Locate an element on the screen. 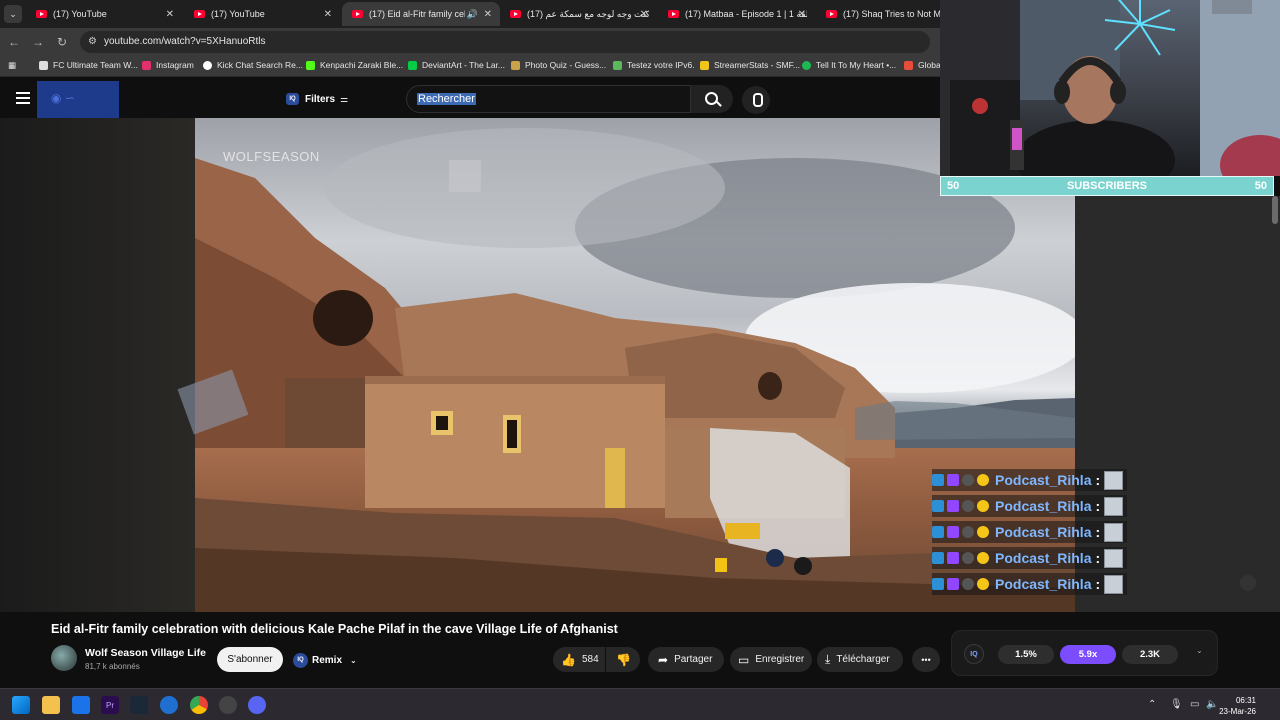 The width and height of the screenshot is (1280, 720). channel-name: Wolf Season Village Life is located at coordinates (145, 653).